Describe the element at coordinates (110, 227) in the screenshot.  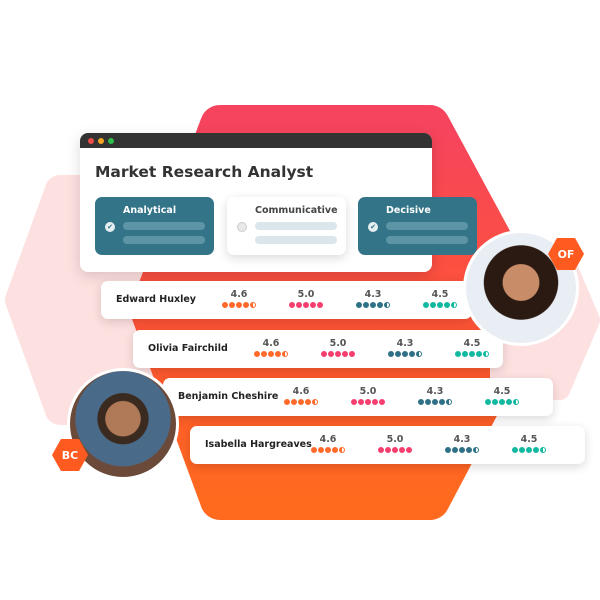
I see `check-icon: ✔` at that location.